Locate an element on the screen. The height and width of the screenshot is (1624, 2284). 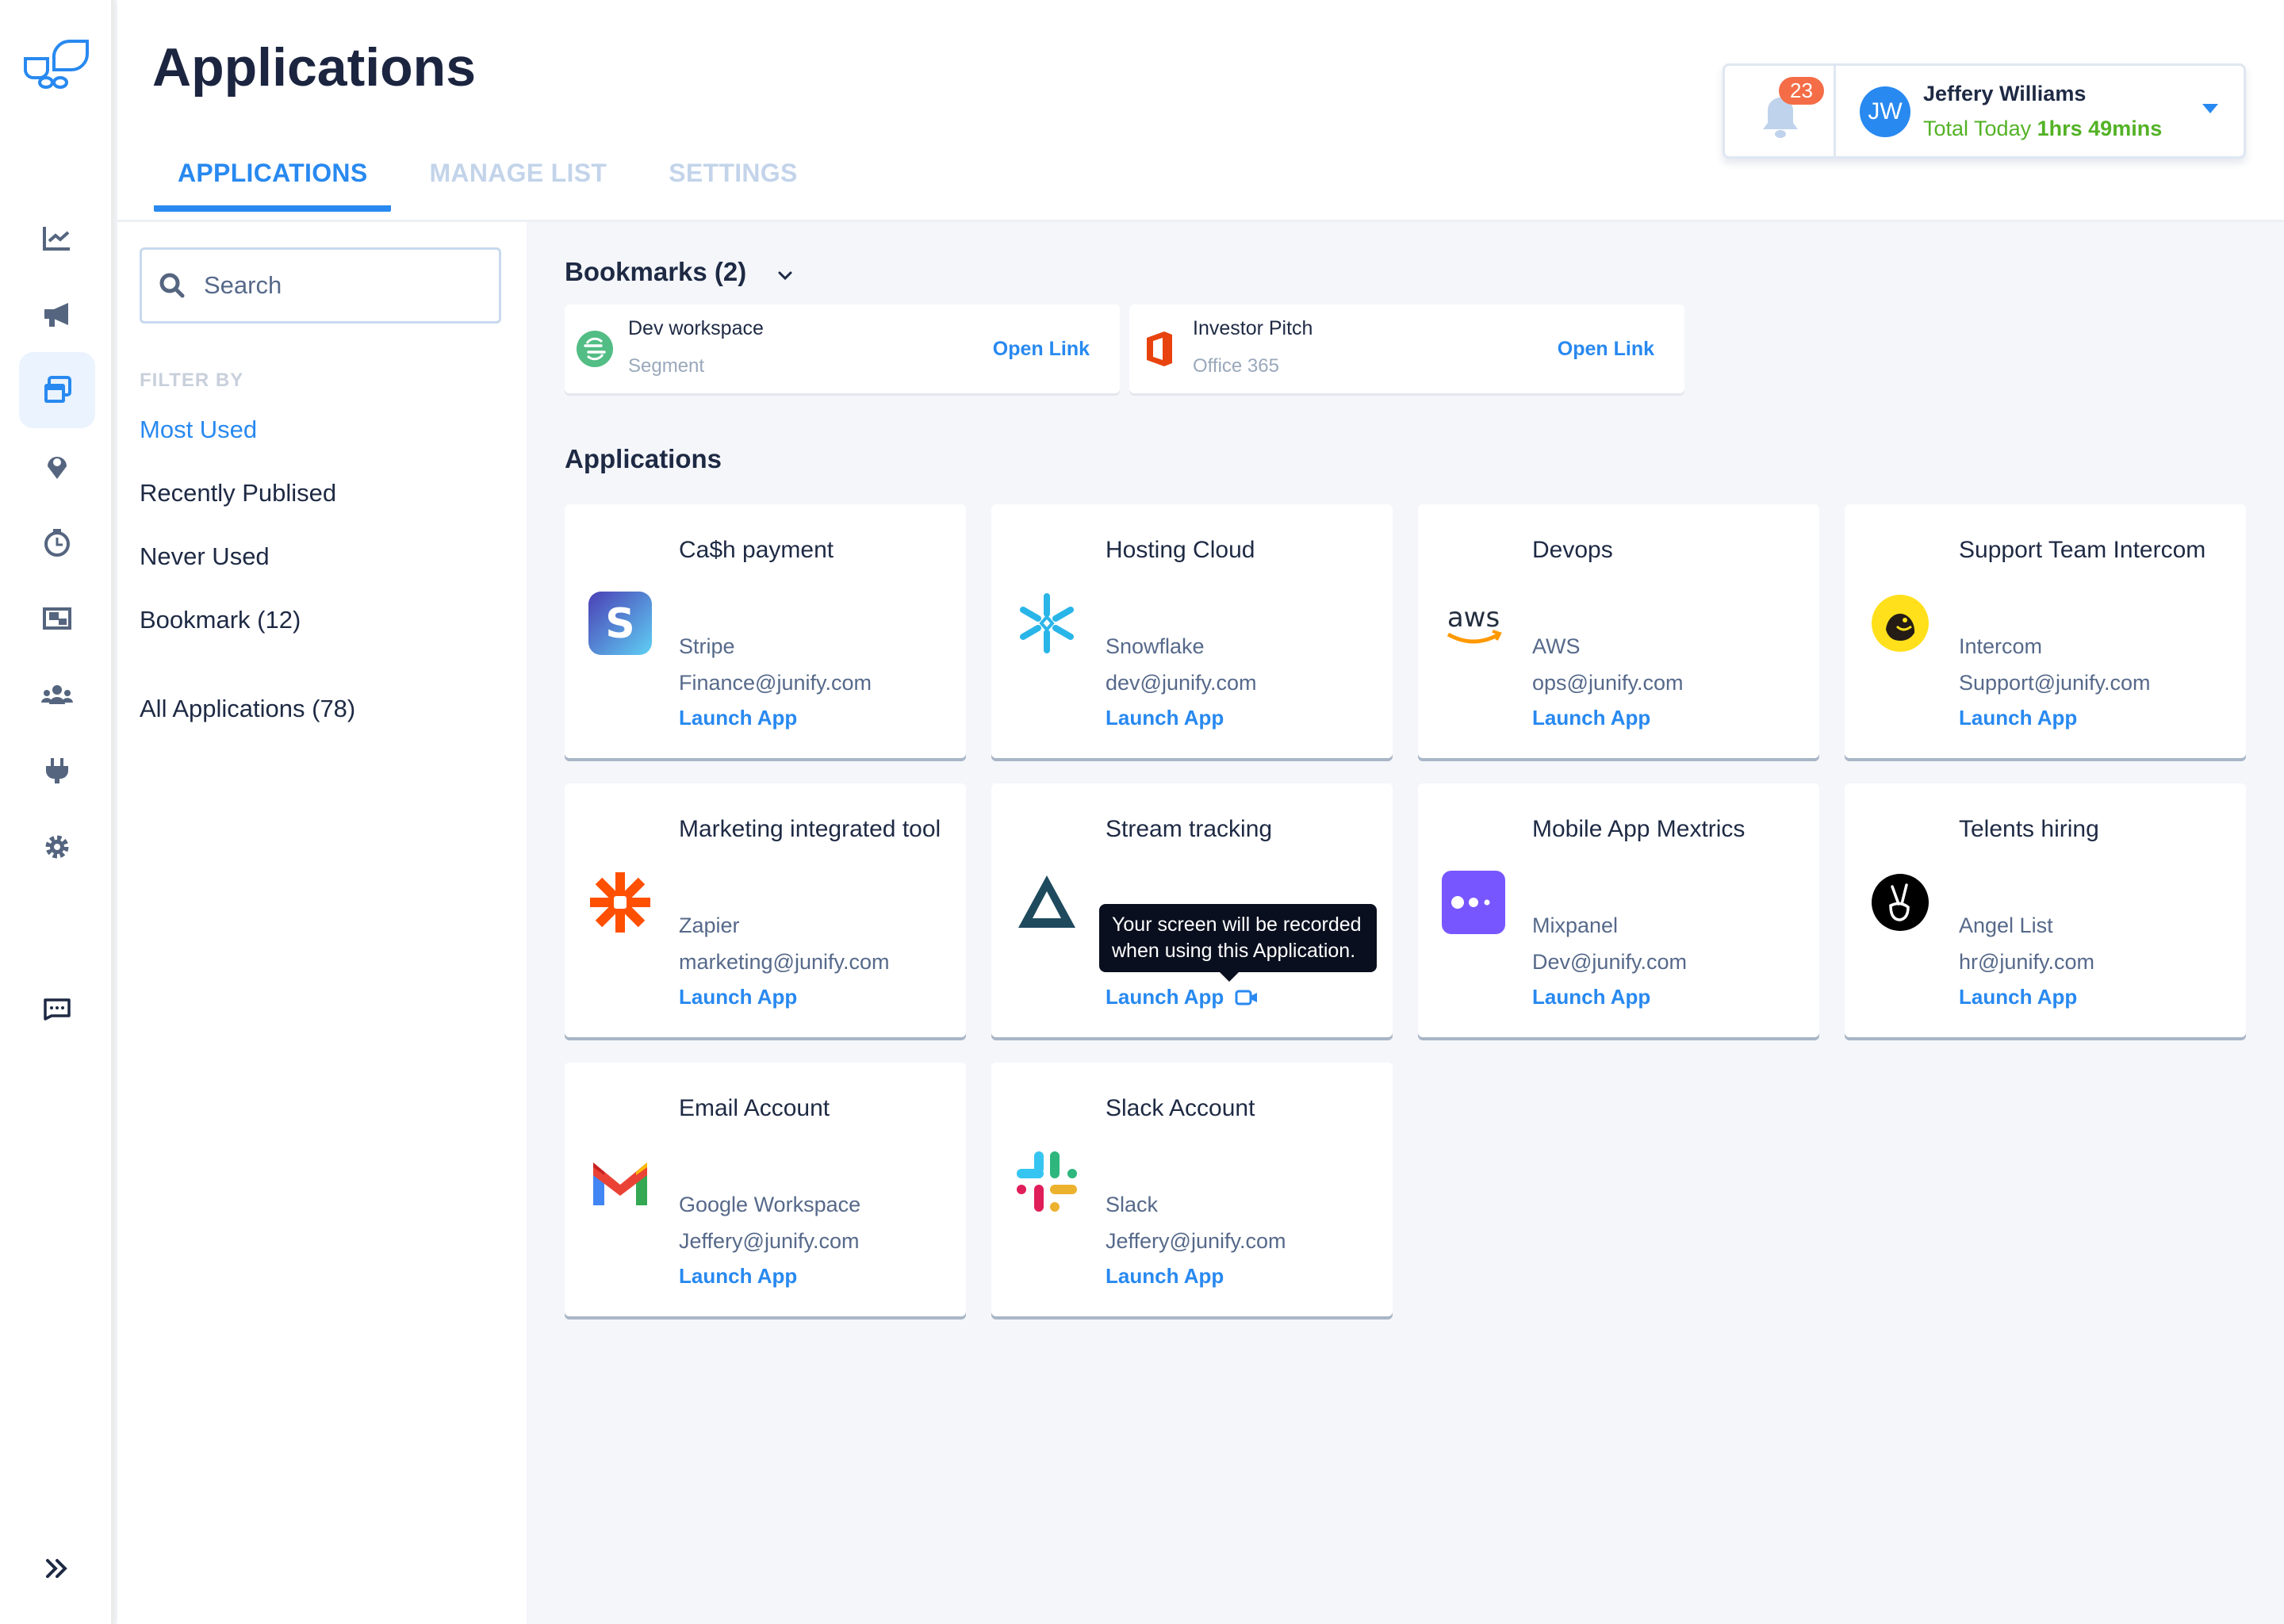
aws-logo-icon: aws is located at coordinates (1474, 623).